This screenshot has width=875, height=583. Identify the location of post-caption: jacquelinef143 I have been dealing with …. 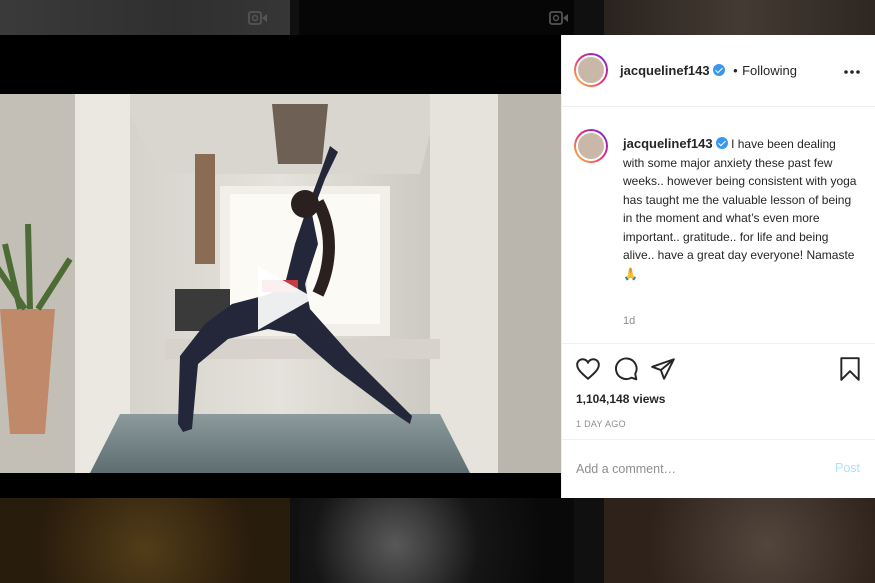
(741, 209).